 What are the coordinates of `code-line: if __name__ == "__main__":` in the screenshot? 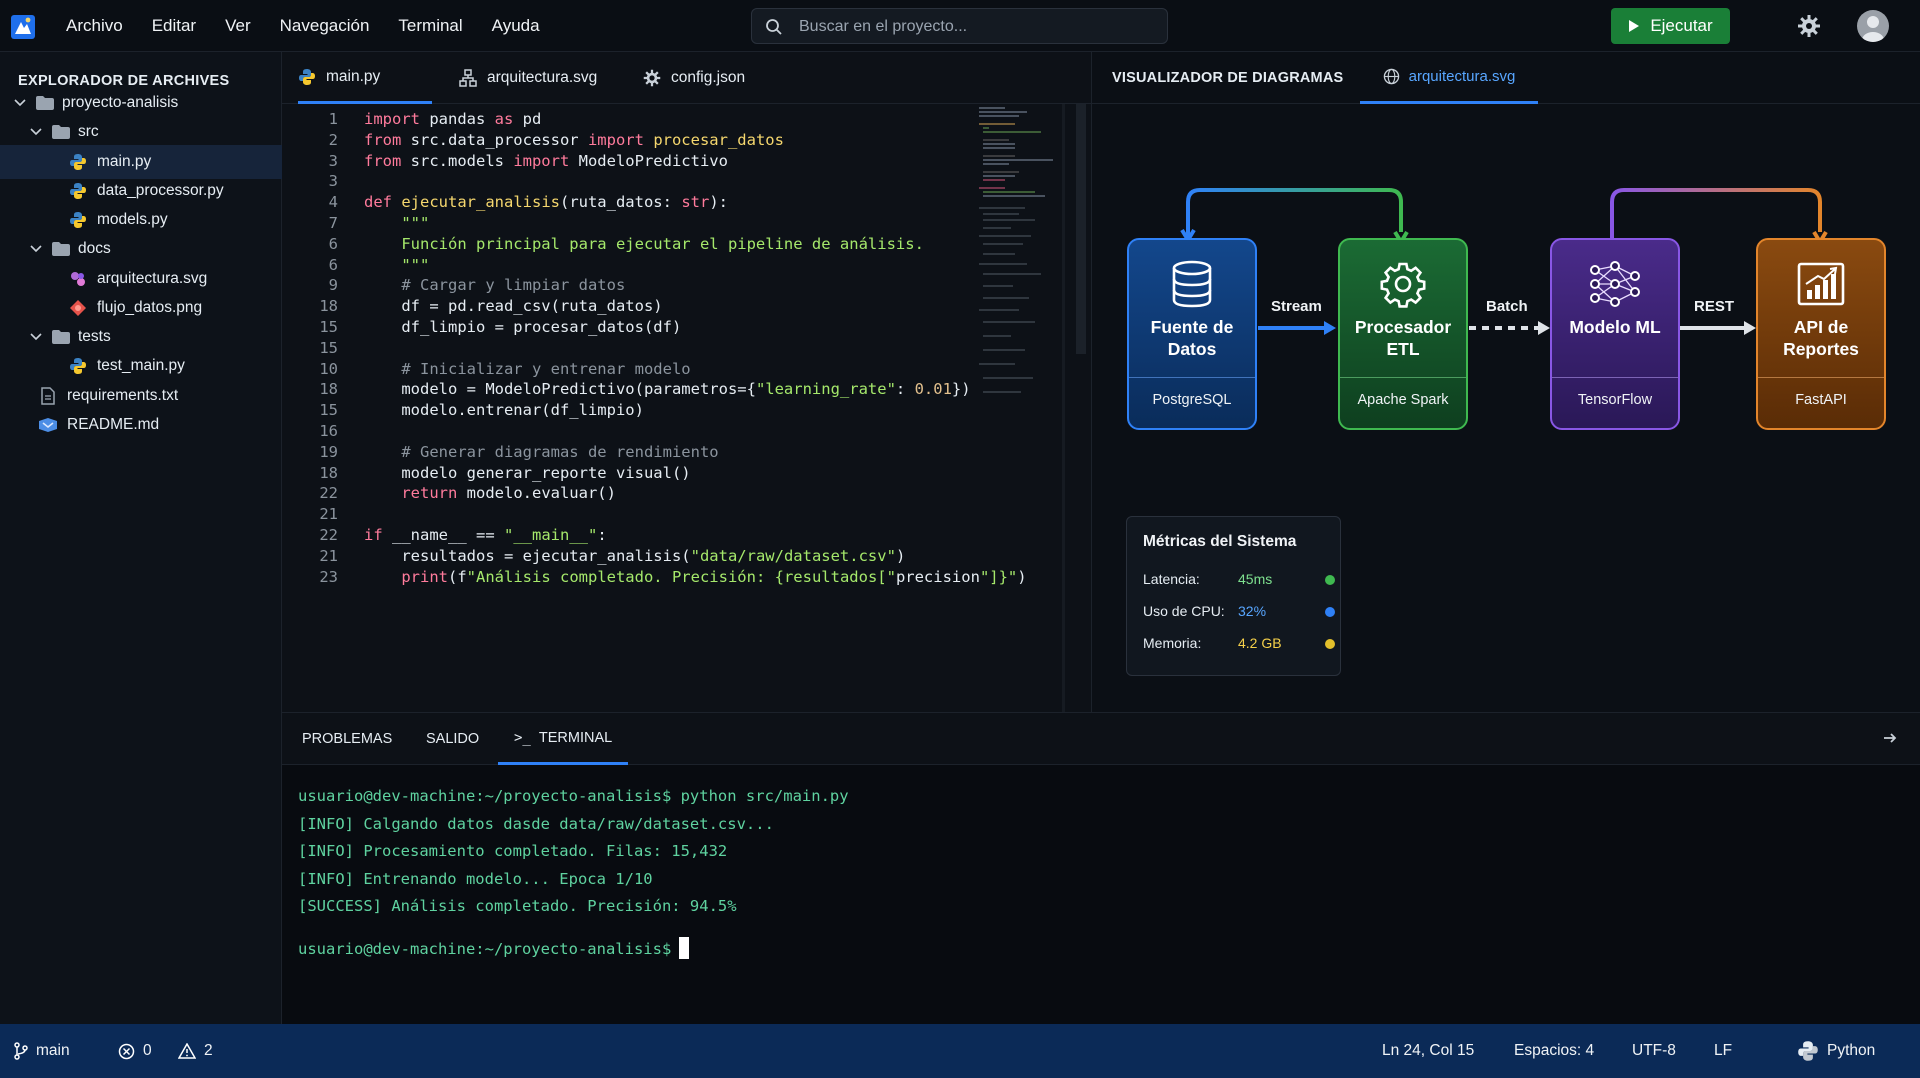 It's located at (485, 535).